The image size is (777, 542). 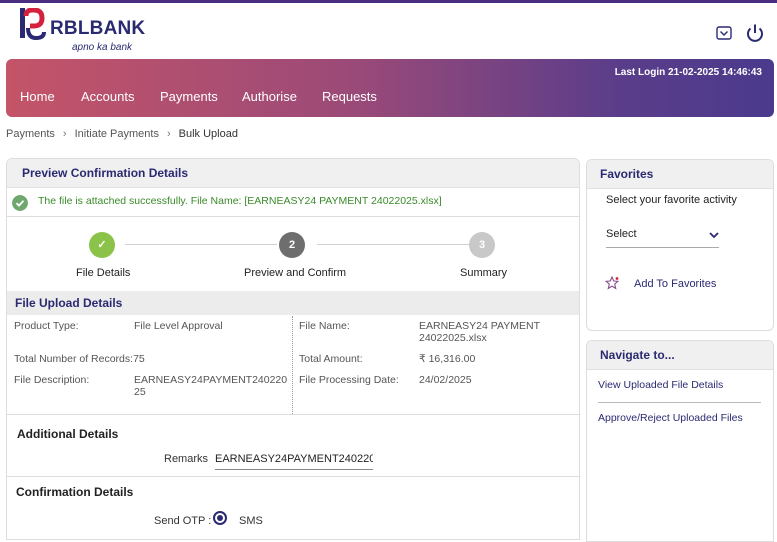 I want to click on nav-requests: Requests, so click(x=349, y=96).